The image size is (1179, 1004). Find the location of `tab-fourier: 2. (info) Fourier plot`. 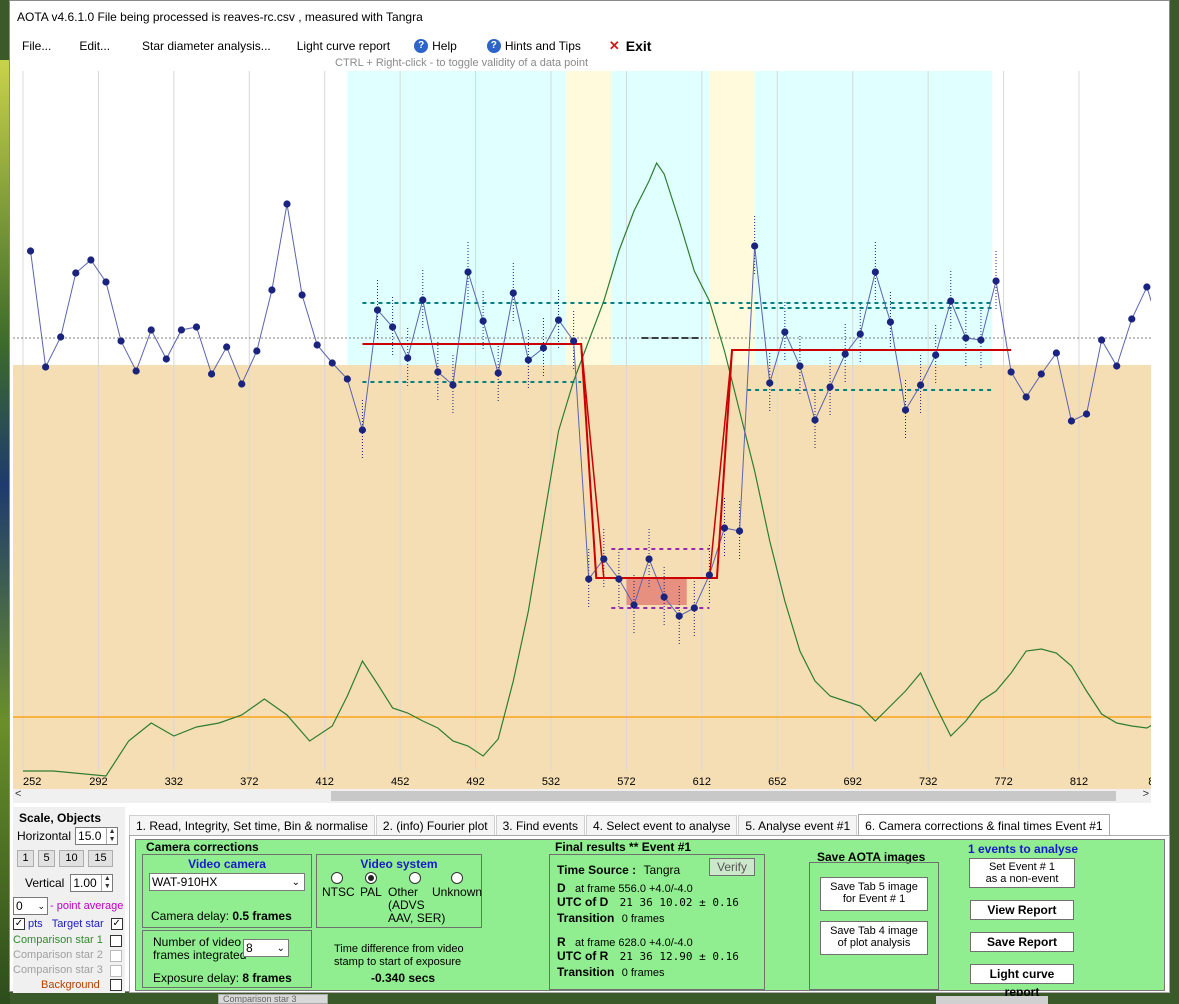

tab-fourier: 2. (info) Fourier plot is located at coordinates (435, 825).